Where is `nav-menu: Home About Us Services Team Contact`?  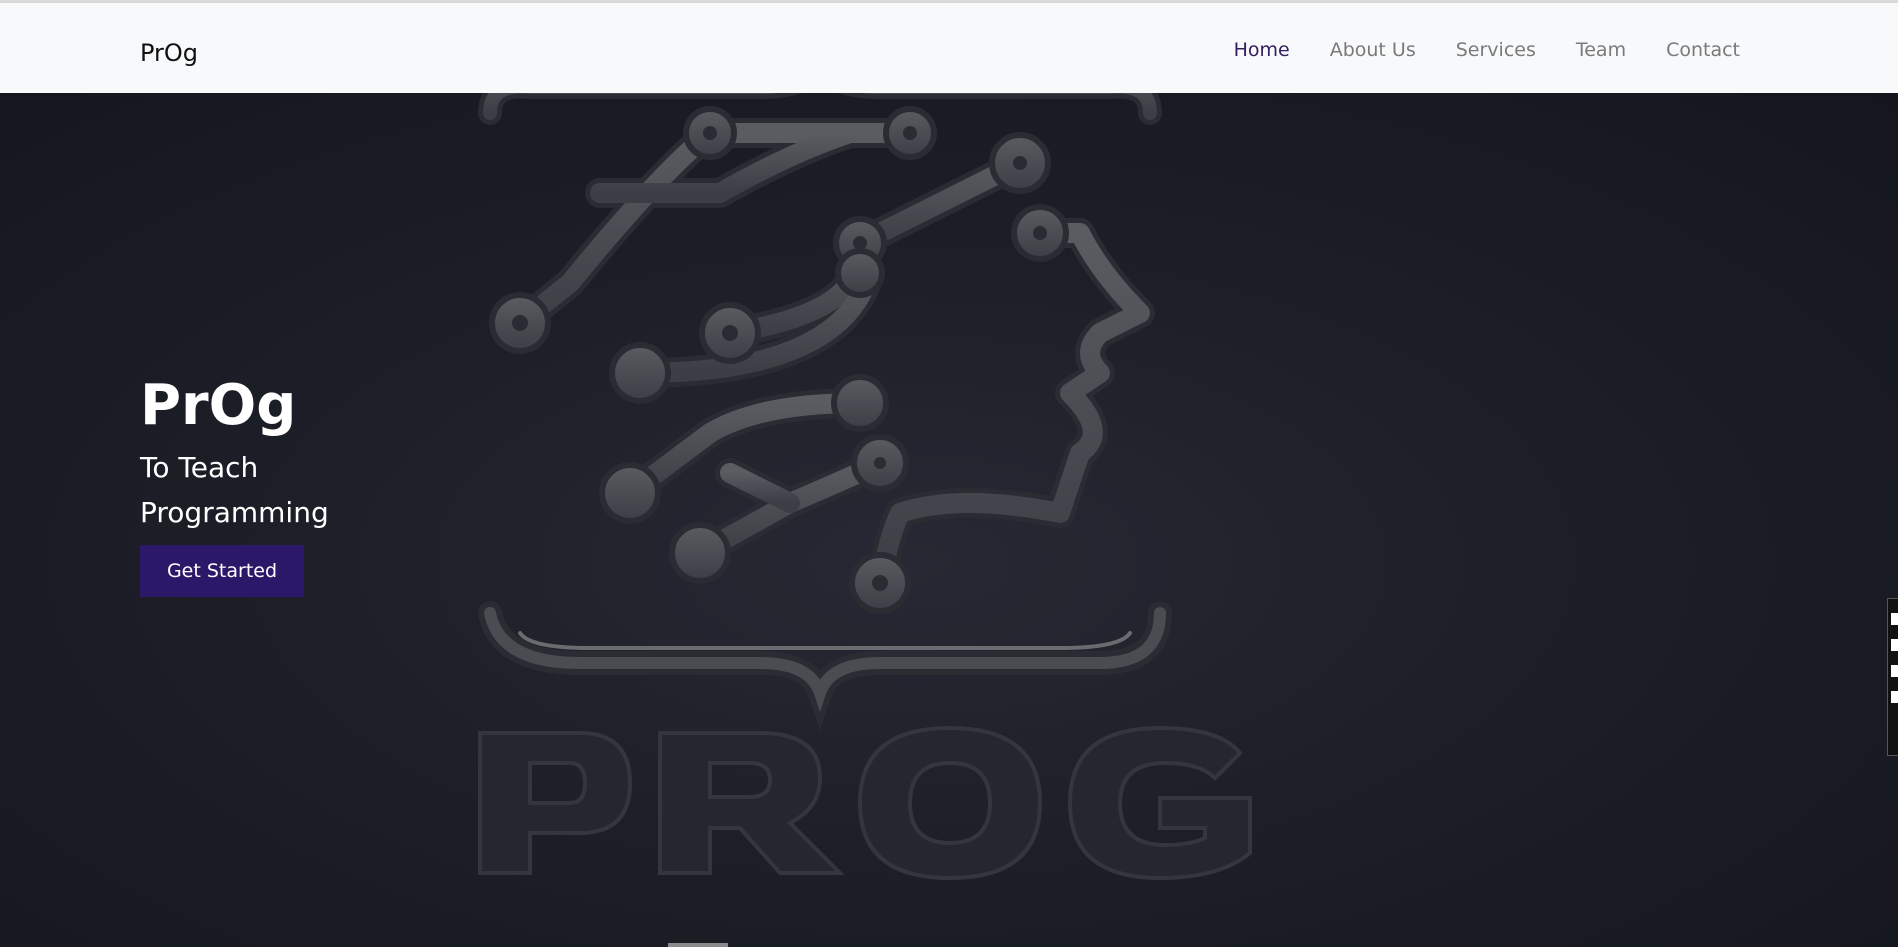
nav-menu: Home About Us Services Team Contact is located at coordinates (1487, 50).